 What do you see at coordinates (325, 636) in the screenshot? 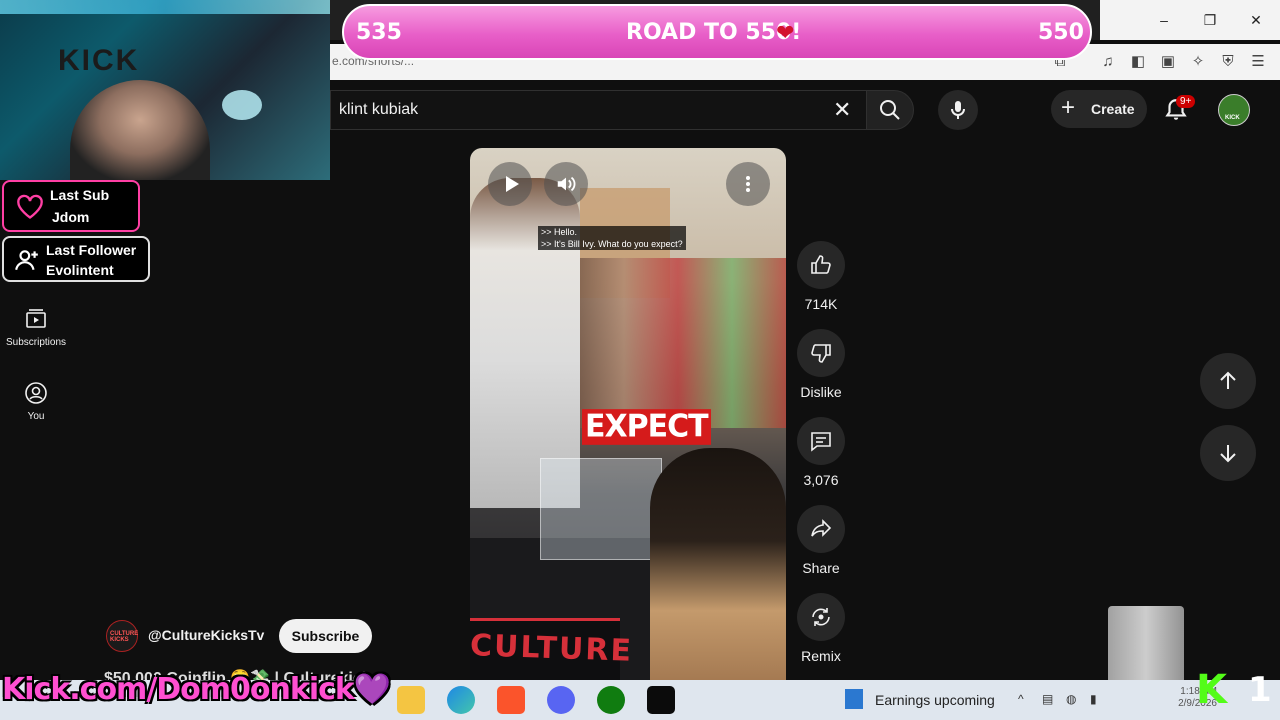
I see `subscribe-button: Subscribe` at bounding box center [325, 636].